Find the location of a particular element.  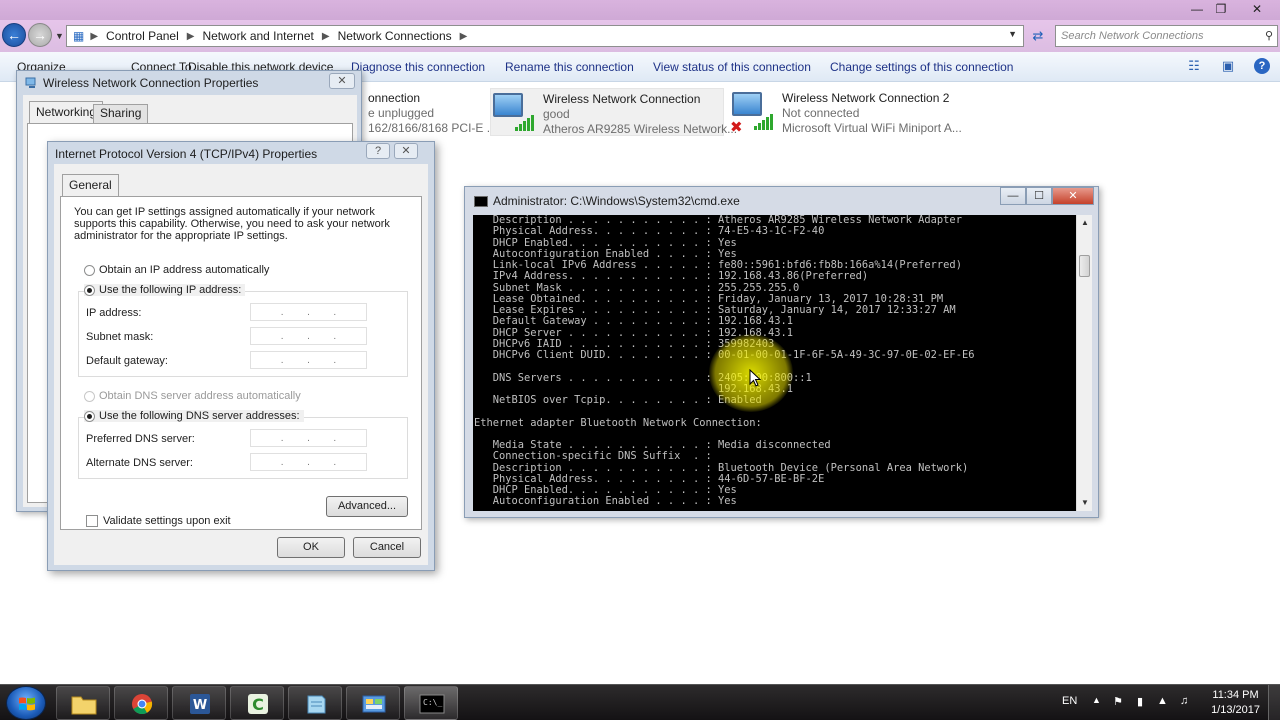

subnet-mask-label: Subnet mask: is located at coordinates (120, 337).